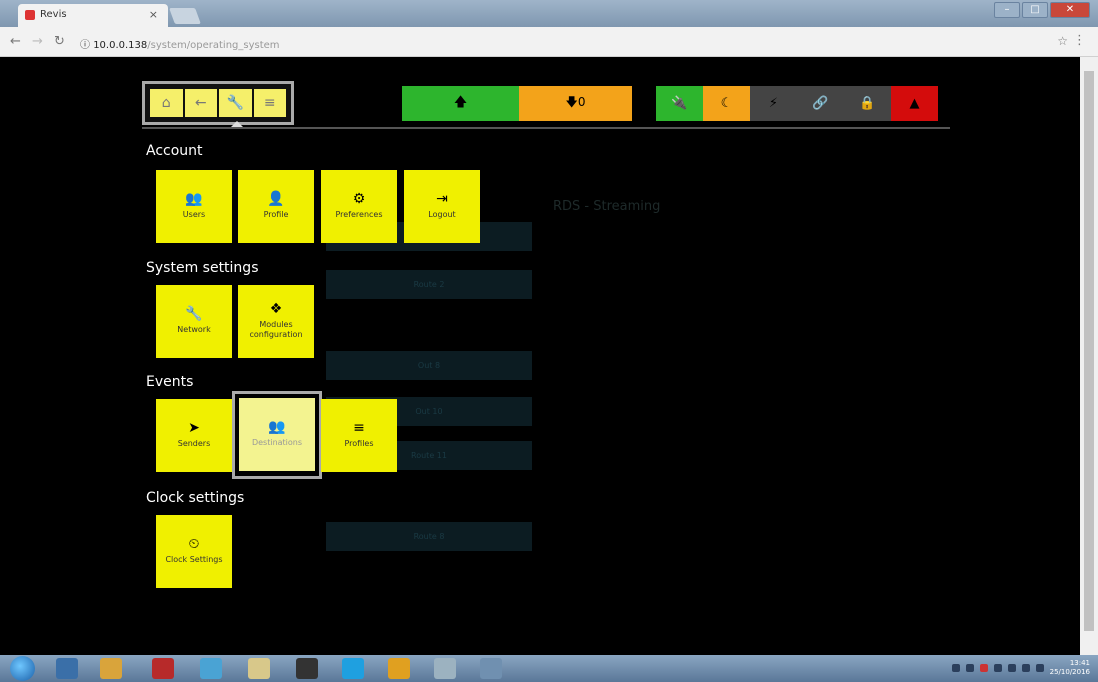 This screenshot has height=682, width=1098. What do you see at coordinates (194, 543) in the screenshot?
I see `clock-icon: ⏲` at bounding box center [194, 543].